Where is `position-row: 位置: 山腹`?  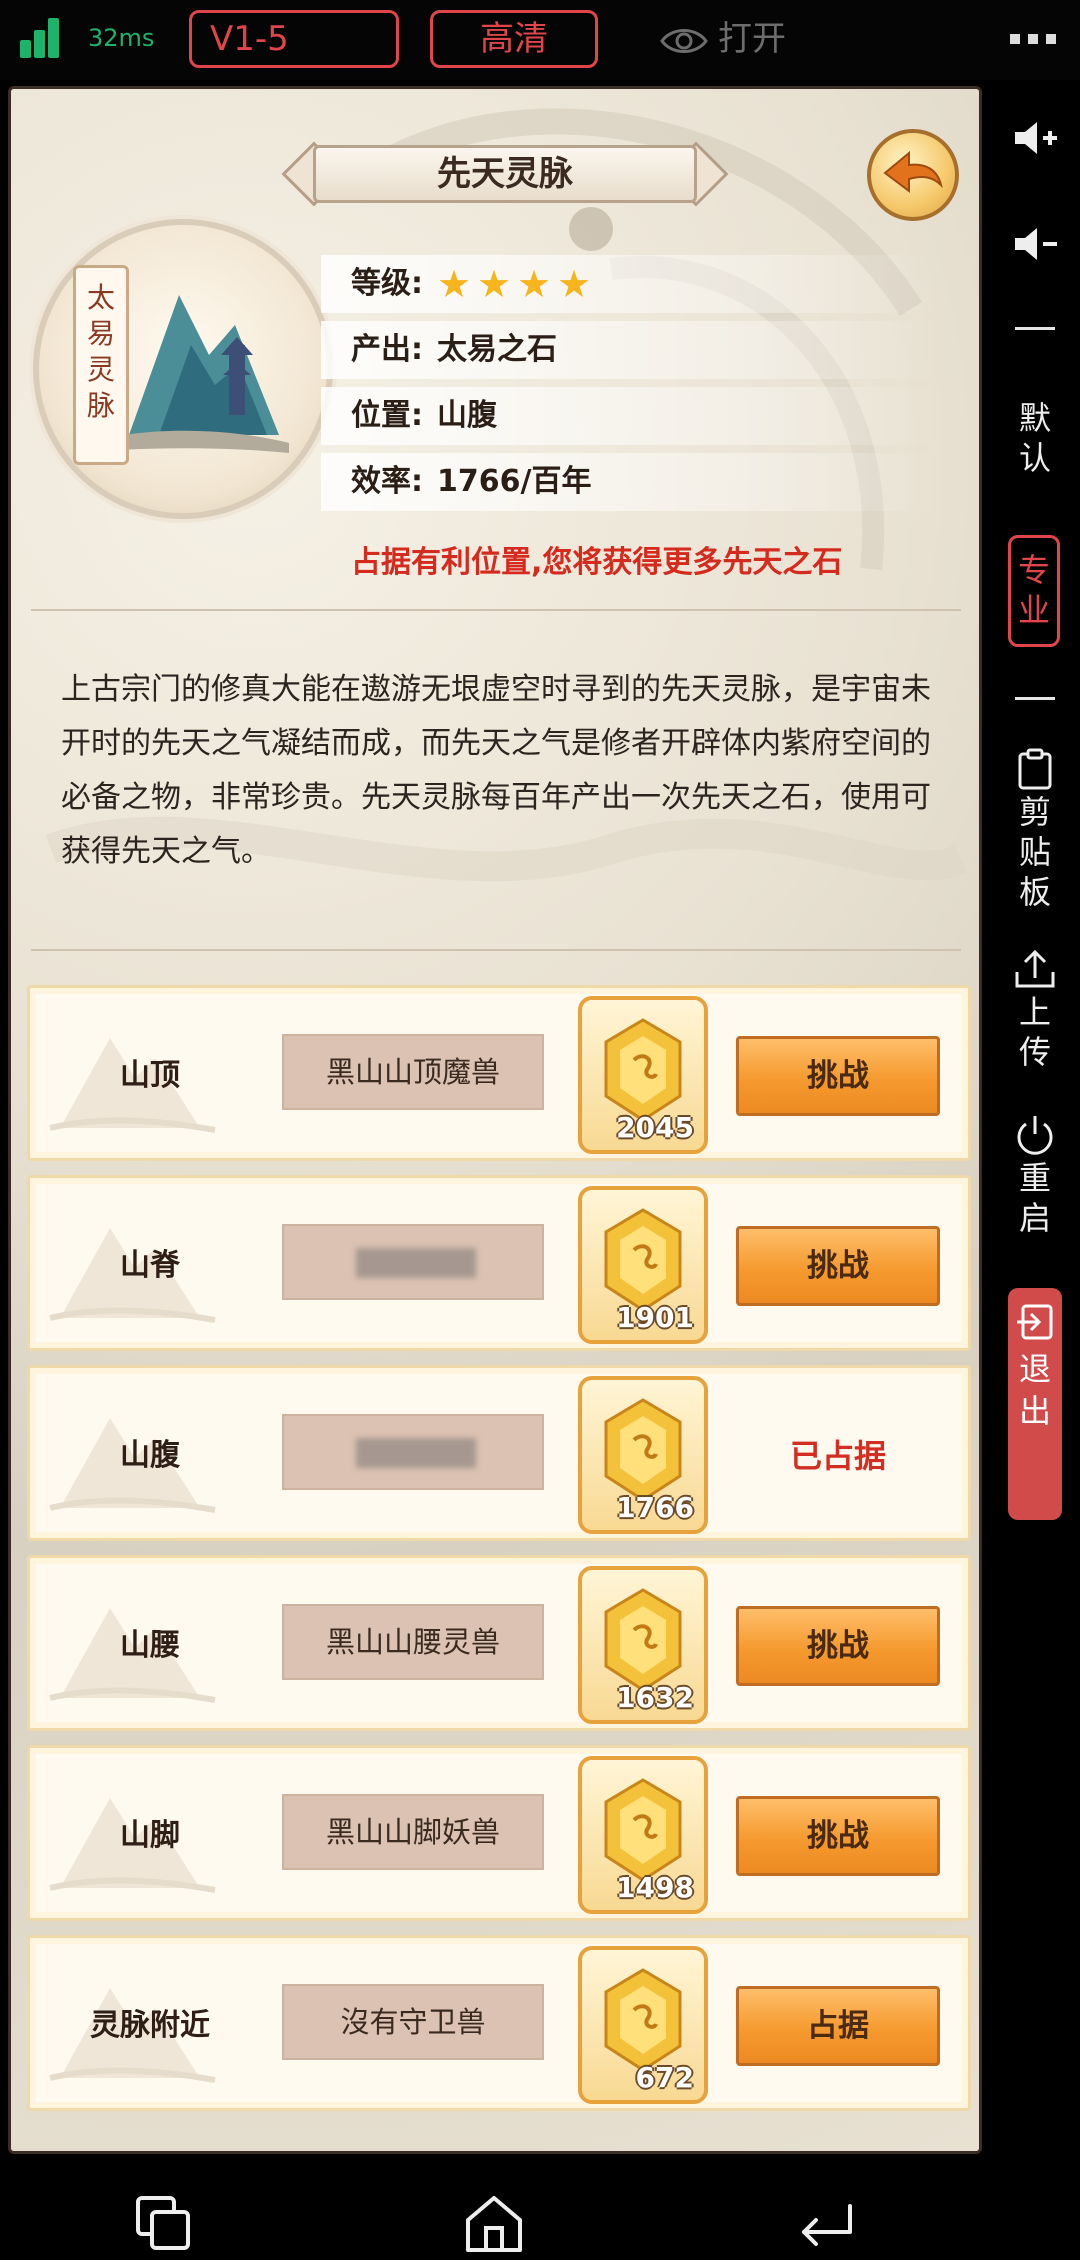 position-row: 位置: 山腹 is located at coordinates (631, 416).